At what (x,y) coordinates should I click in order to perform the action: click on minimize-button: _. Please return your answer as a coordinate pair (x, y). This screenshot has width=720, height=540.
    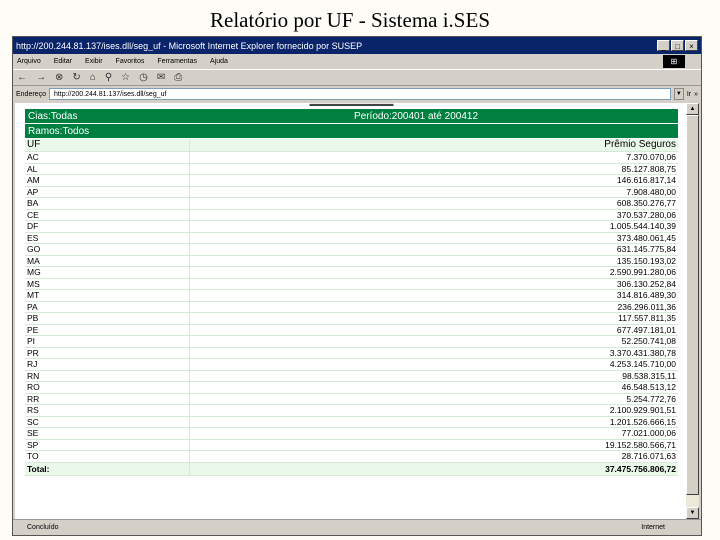
    Looking at the image, I should click on (663, 45).